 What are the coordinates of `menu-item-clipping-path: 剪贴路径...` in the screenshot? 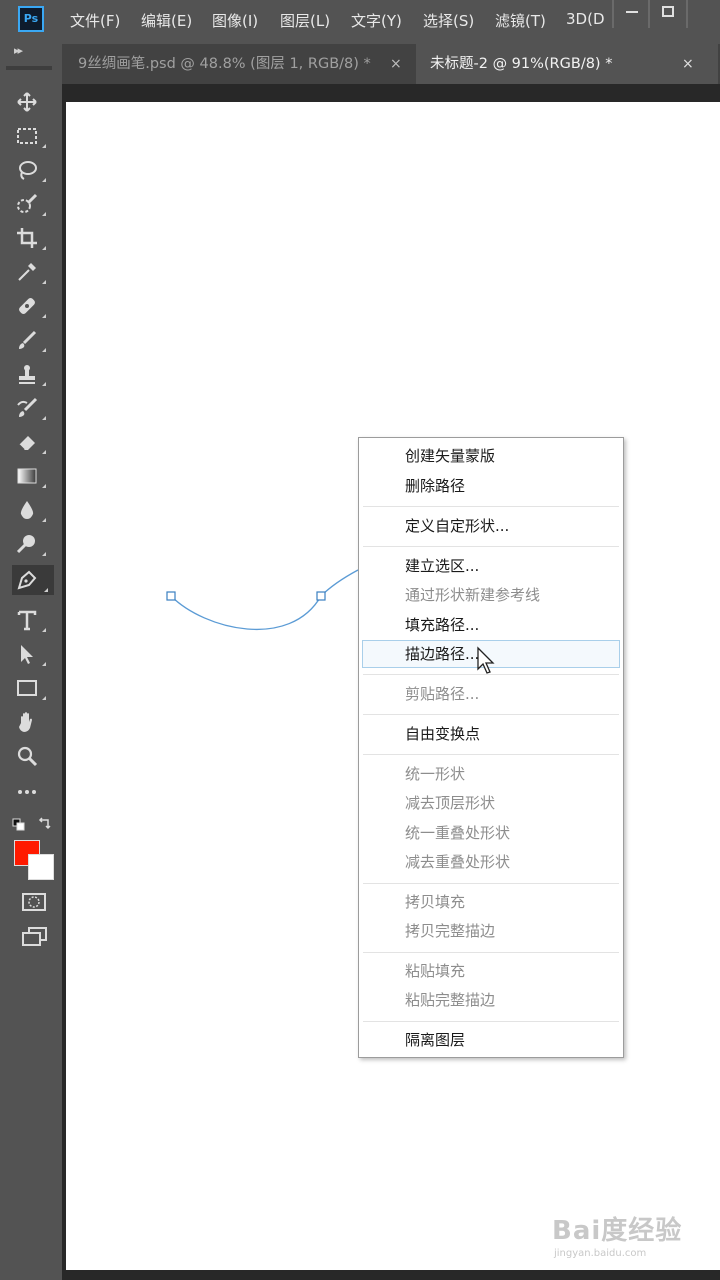 It's located at (442, 694).